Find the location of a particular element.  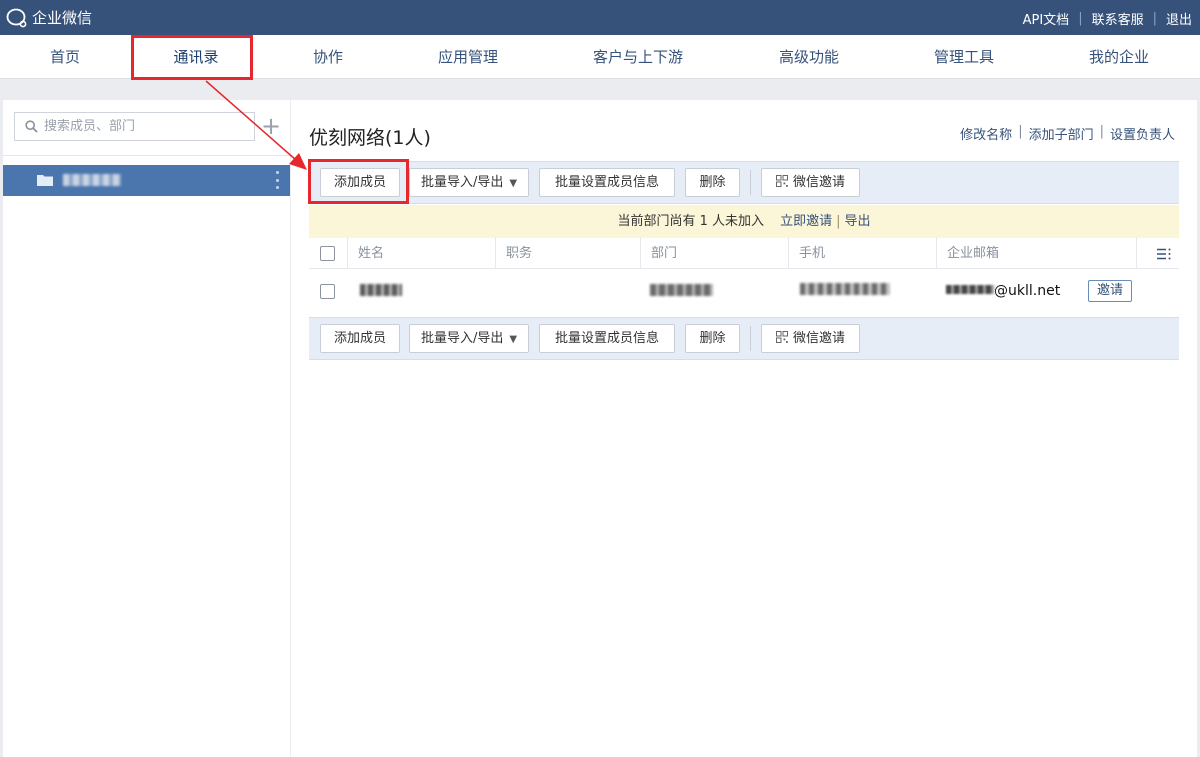

nav-my-company: 我的企业 is located at coordinates (1119, 57).